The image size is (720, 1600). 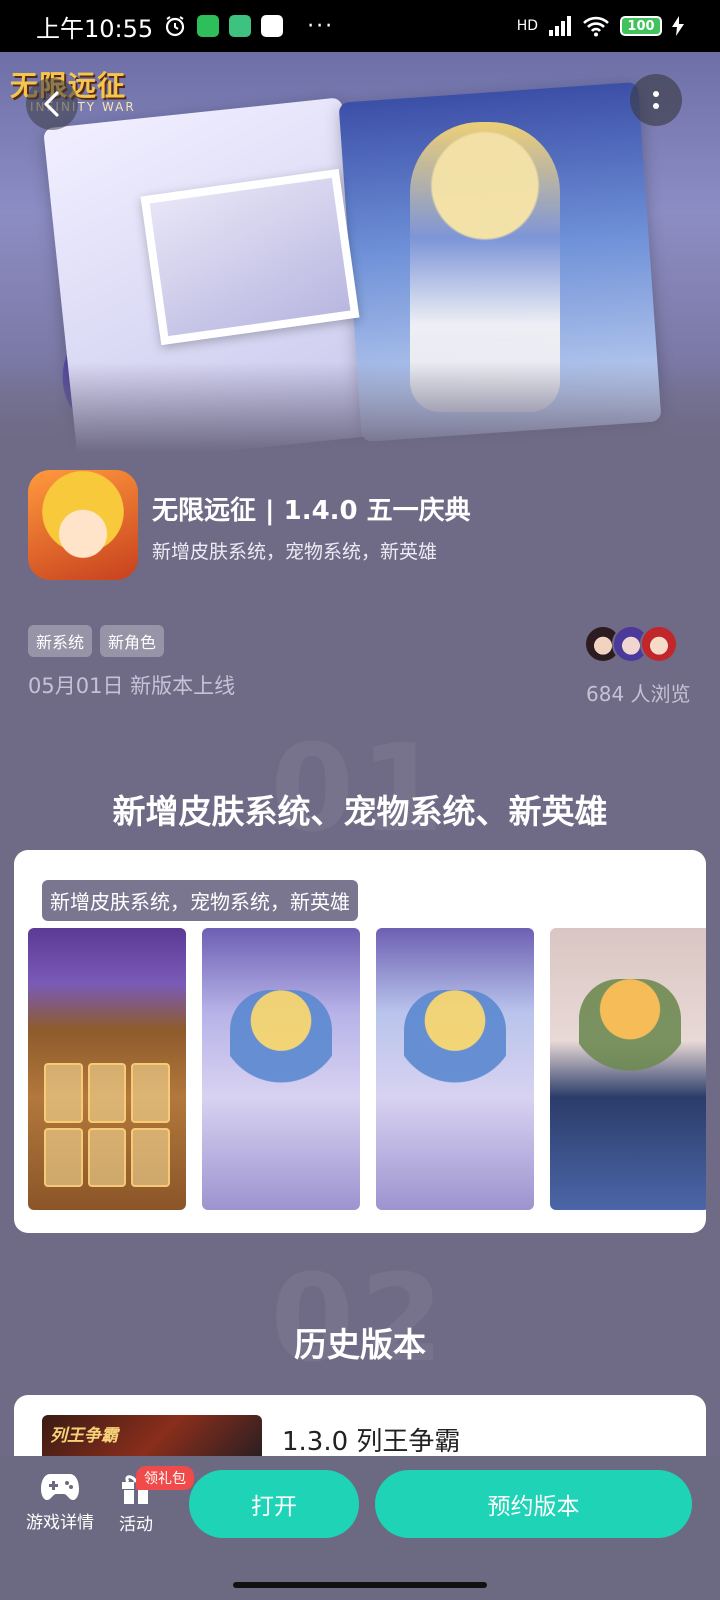 I want to click on app-subtitle: 新增皮肤系统，宠物系统，新英雄, so click(x=295, y=552).